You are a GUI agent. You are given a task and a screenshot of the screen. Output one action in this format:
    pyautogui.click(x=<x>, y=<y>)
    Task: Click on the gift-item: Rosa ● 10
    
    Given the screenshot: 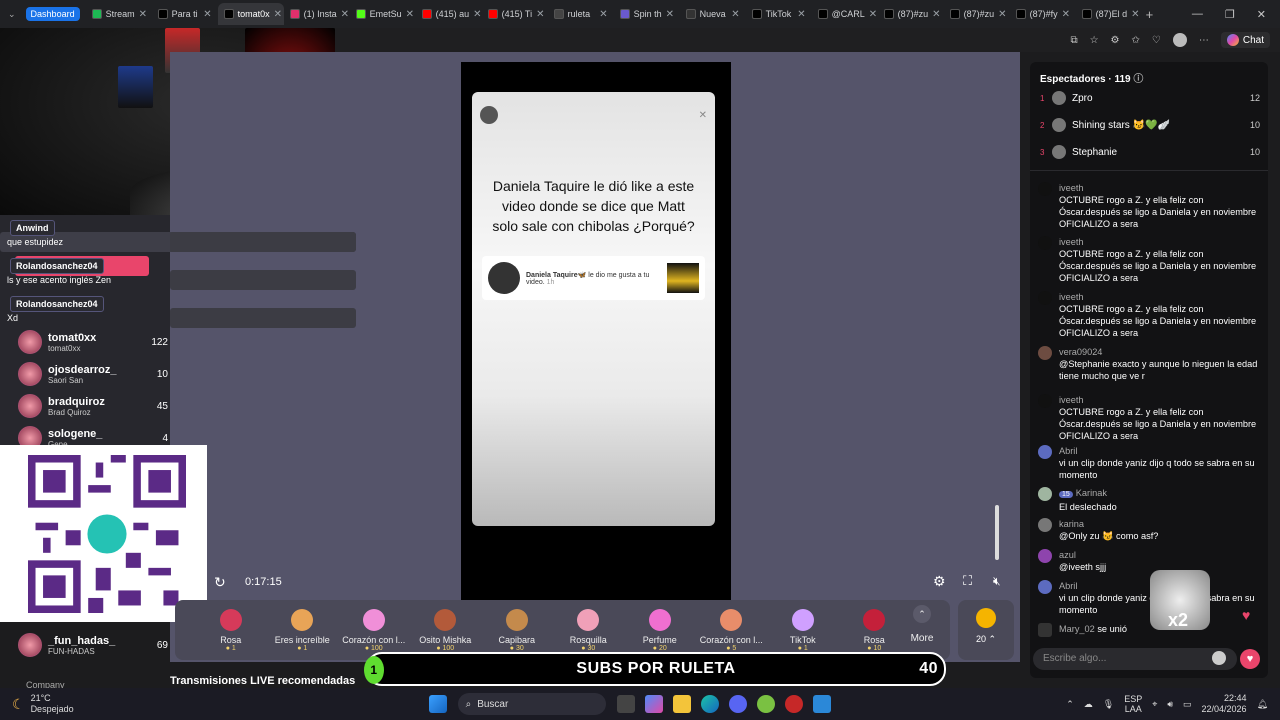 What is the action you would take?
    pyautogui.click(x=875, y=630)
    